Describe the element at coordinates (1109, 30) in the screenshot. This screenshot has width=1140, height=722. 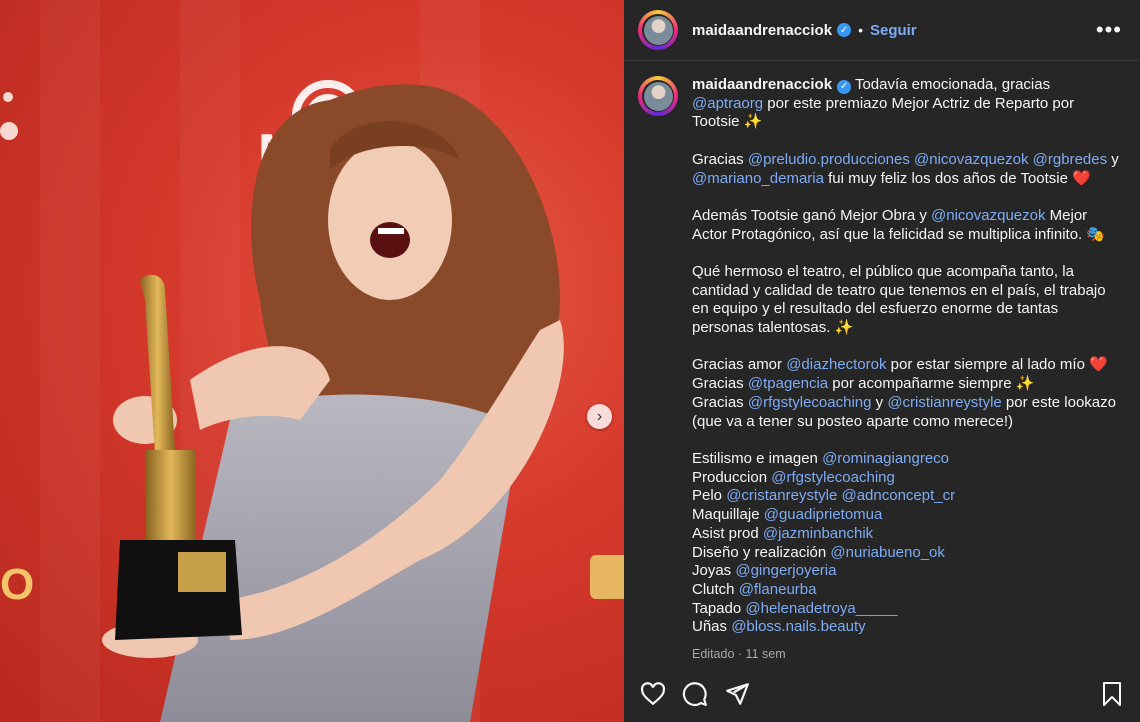
I see `more-options-icon: •••` at that location.